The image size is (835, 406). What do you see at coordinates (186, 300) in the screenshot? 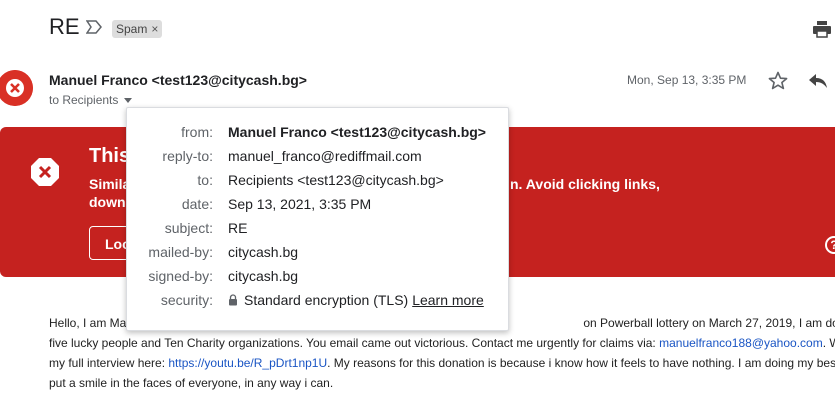
I see `details-key: security:` at bounding box center [186, 300].